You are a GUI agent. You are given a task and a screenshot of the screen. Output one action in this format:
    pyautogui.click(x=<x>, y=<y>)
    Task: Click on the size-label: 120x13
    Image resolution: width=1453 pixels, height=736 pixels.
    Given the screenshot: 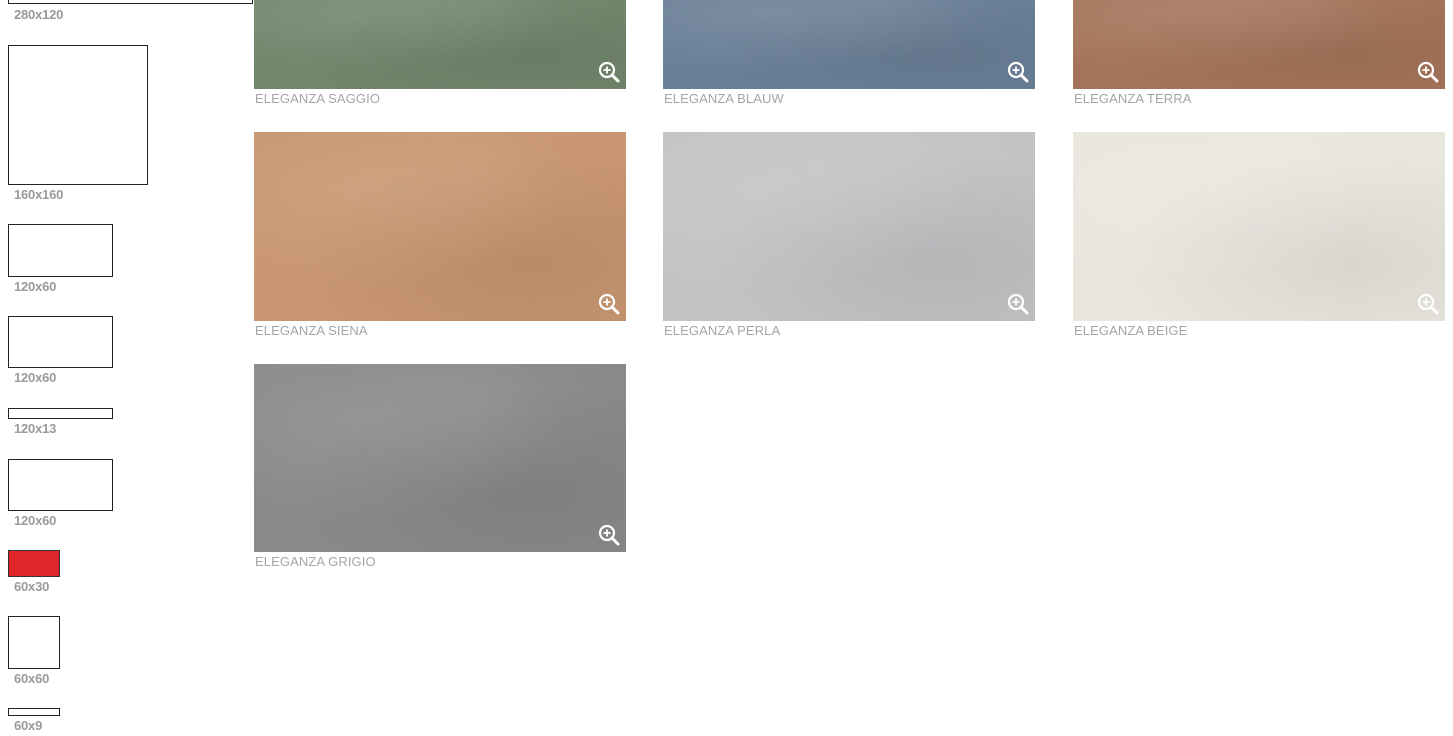 What is the action you would take?
    pyautogui.click(x=35, y=428)
    